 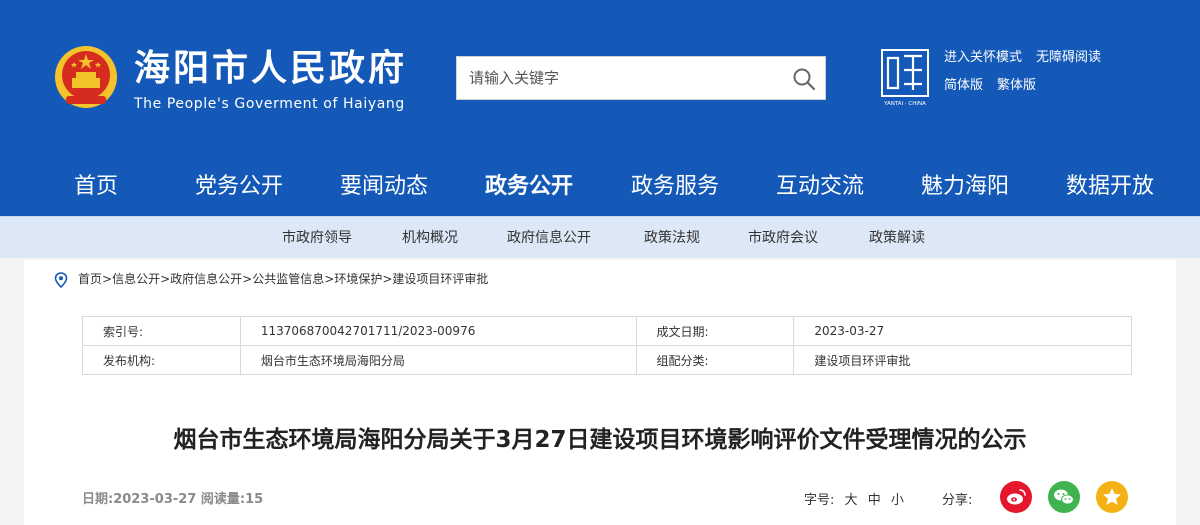 I want to click on site-title: 海阳市人民政府, so click(x=271, y=68).